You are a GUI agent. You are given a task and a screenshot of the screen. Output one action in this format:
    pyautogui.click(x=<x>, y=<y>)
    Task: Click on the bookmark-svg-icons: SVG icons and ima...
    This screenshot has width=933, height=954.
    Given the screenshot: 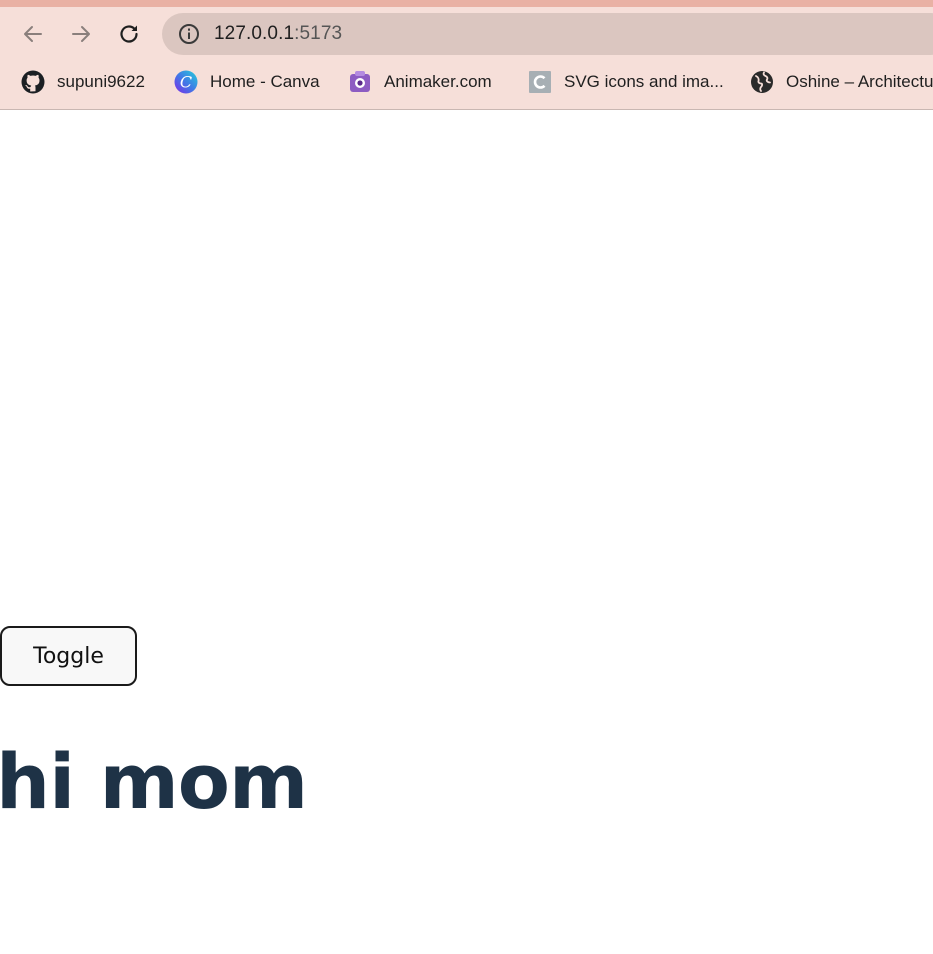 What is the action you would take?
    pyautogui.click(x=626, y=82)
    